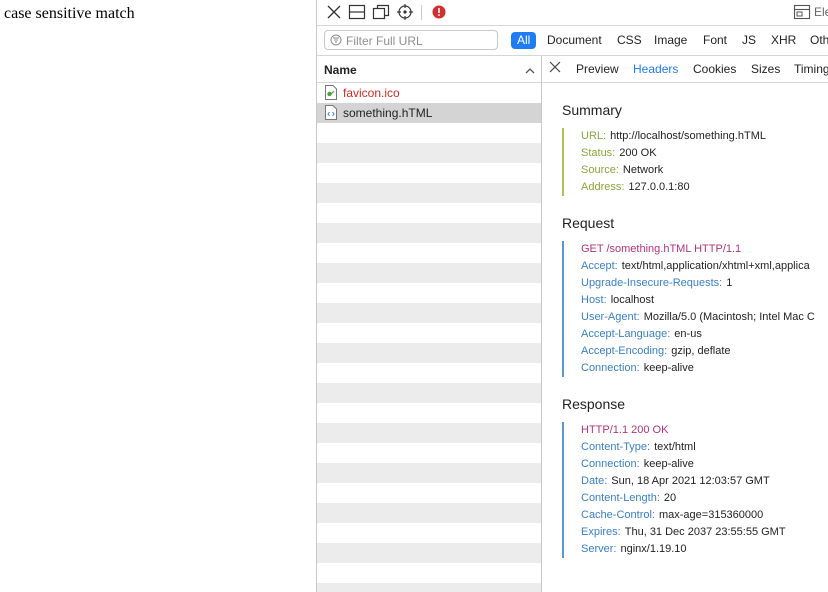 This screenshot has width=828, height=592. Describe the element at coordinates (704, 334) in the screenshot. I see `request-header: Accept-Language: en-us` at that location.